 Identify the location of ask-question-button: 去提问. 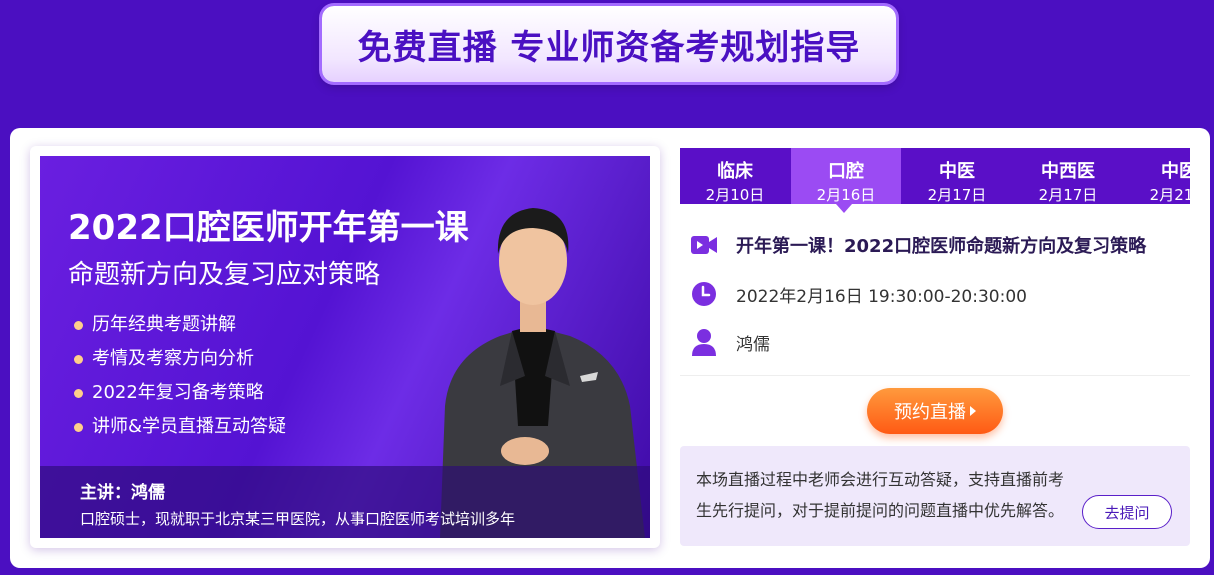
(1127, 512).